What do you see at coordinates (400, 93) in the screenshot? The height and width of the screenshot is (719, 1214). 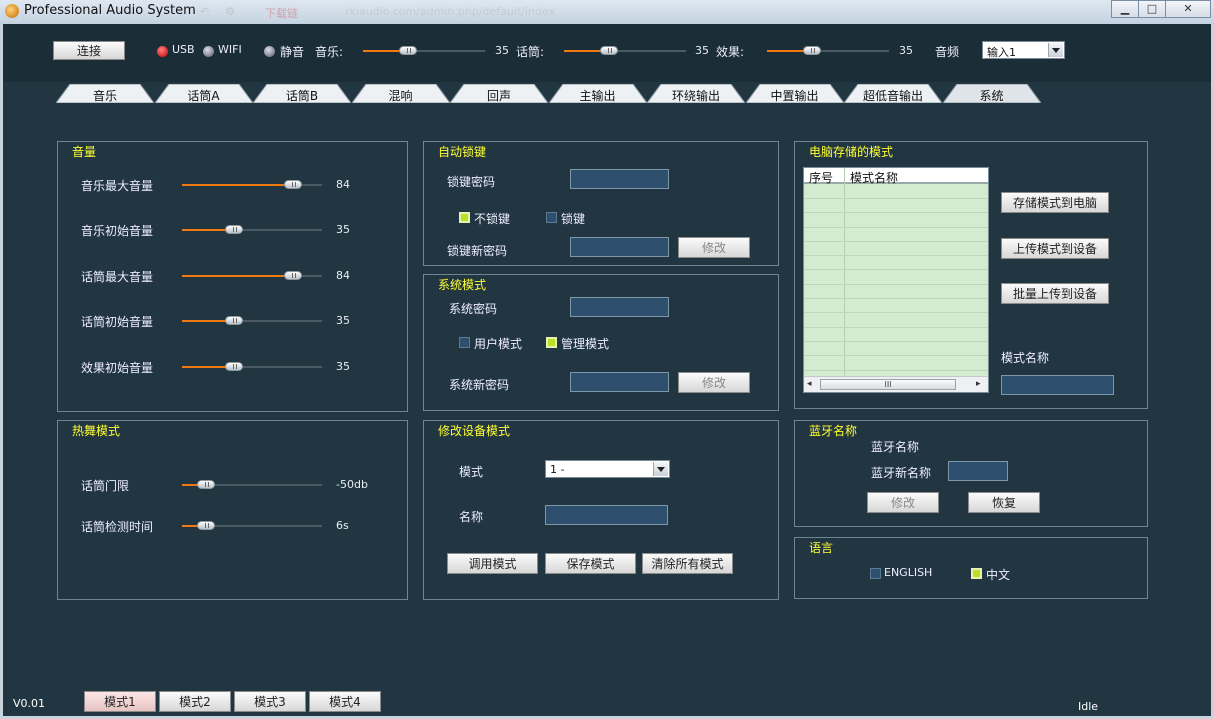 I see `tab-3: 混响` at bounding box center [400, 93].